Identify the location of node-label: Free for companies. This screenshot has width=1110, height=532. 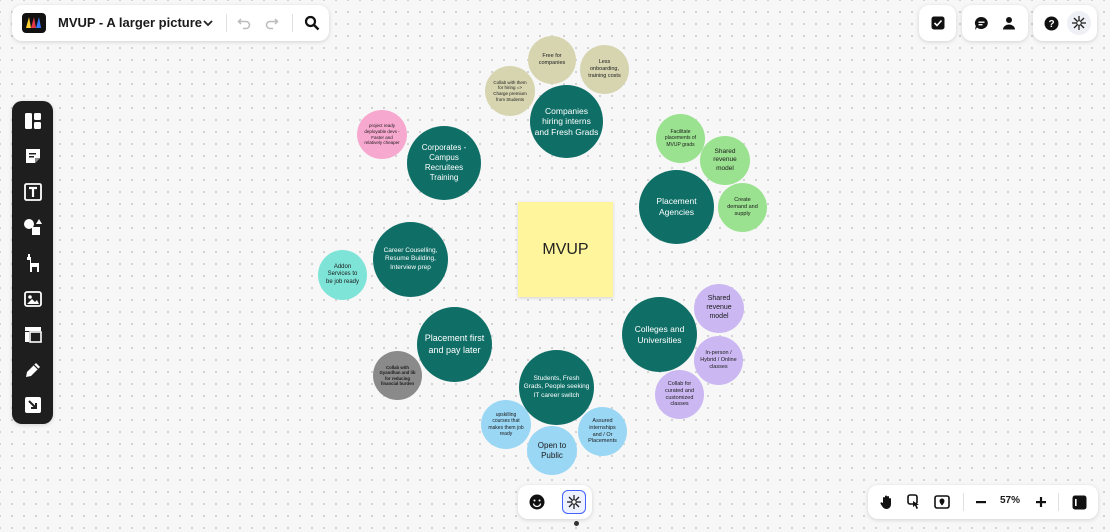
(552, 59).